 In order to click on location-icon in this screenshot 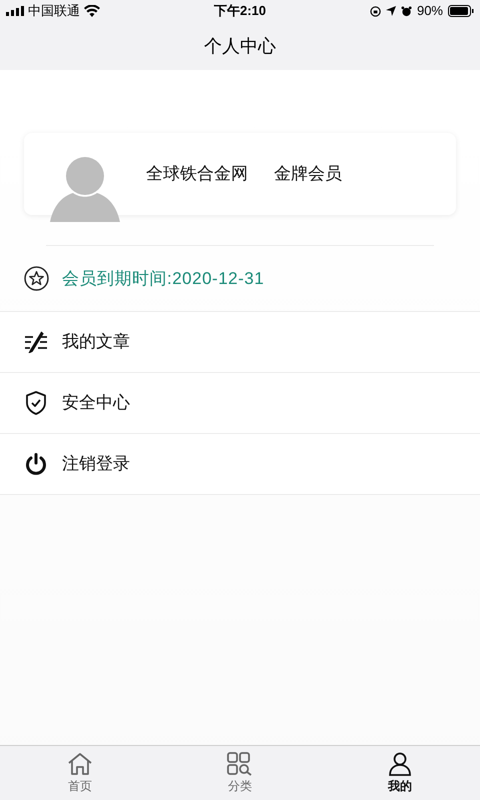, I will do `click(391, 11)`.